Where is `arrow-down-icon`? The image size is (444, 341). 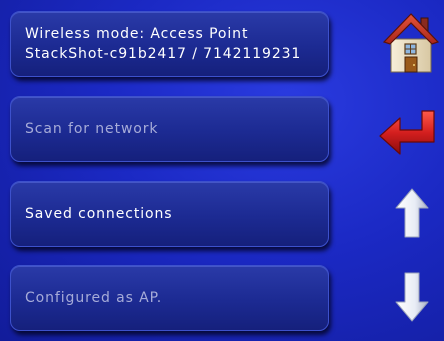
arrow-down-icon is located at coordinates (412, 297).